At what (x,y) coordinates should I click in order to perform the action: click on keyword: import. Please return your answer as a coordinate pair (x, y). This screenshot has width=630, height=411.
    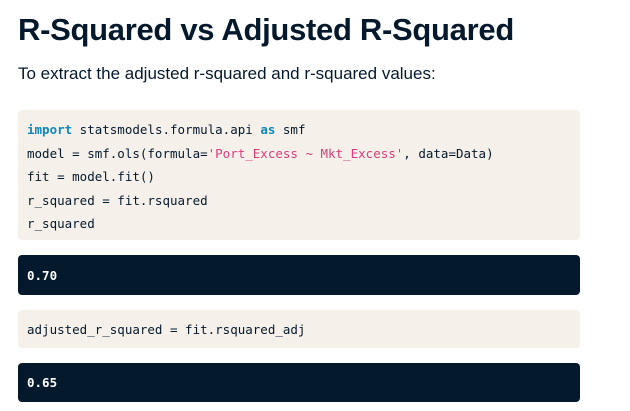
    Looking at the image, I should click on (50, 129).